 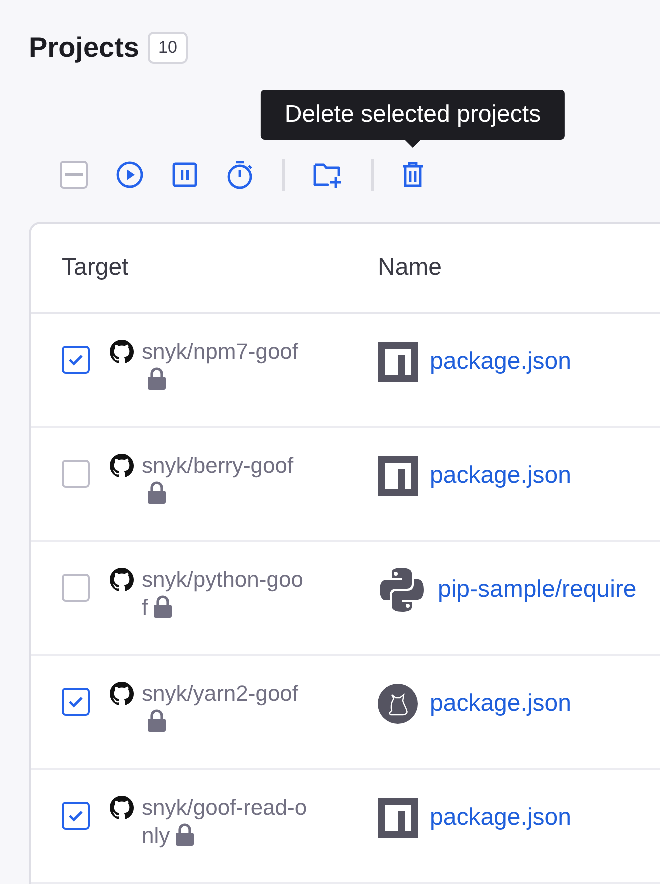 I want to click on trash-icon, so click(x=413, y=175).